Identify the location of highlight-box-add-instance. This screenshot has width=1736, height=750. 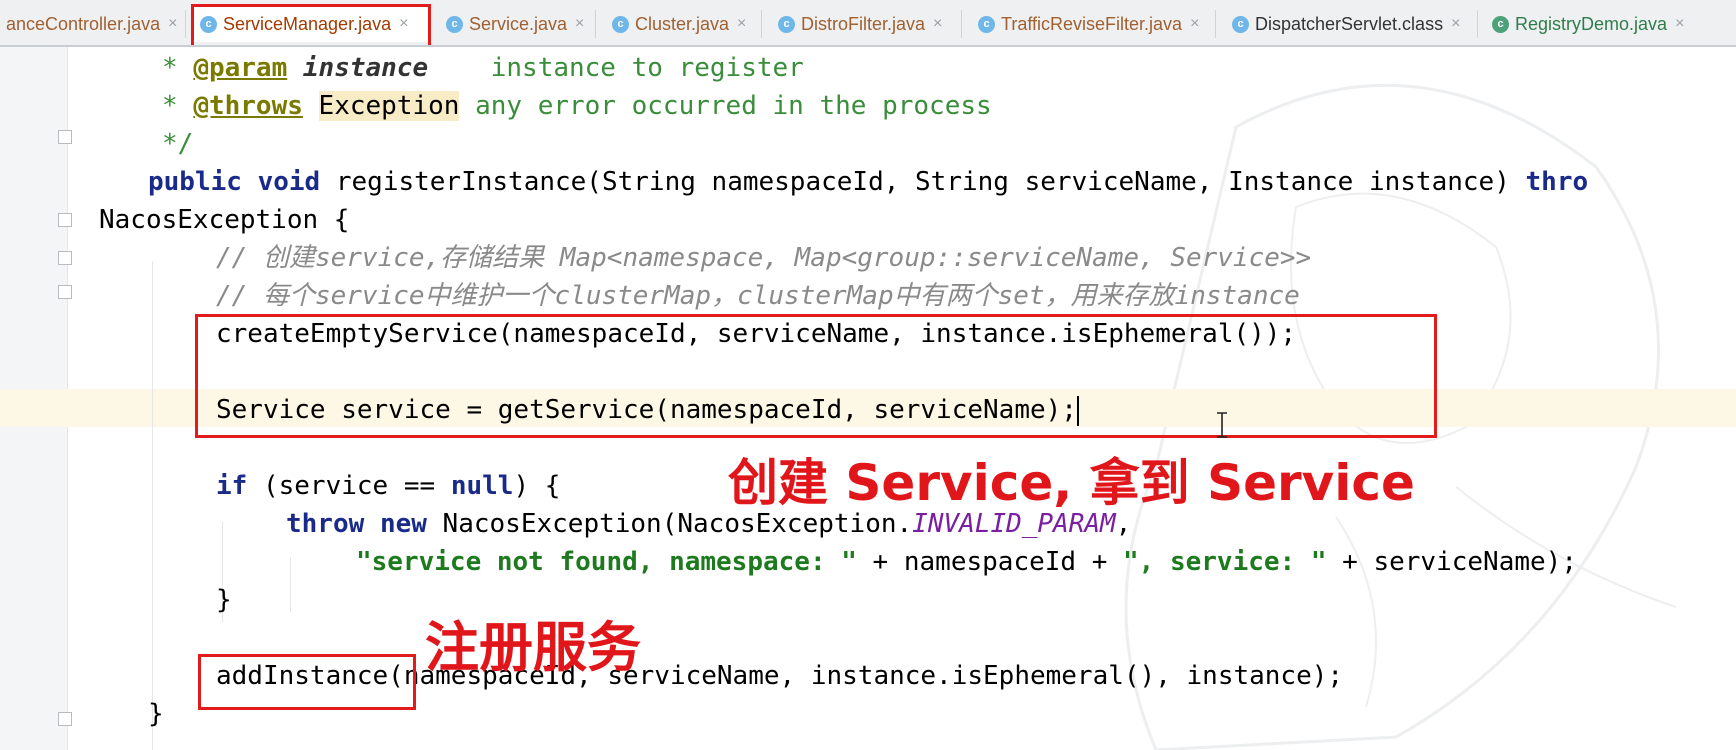
(307, 682).